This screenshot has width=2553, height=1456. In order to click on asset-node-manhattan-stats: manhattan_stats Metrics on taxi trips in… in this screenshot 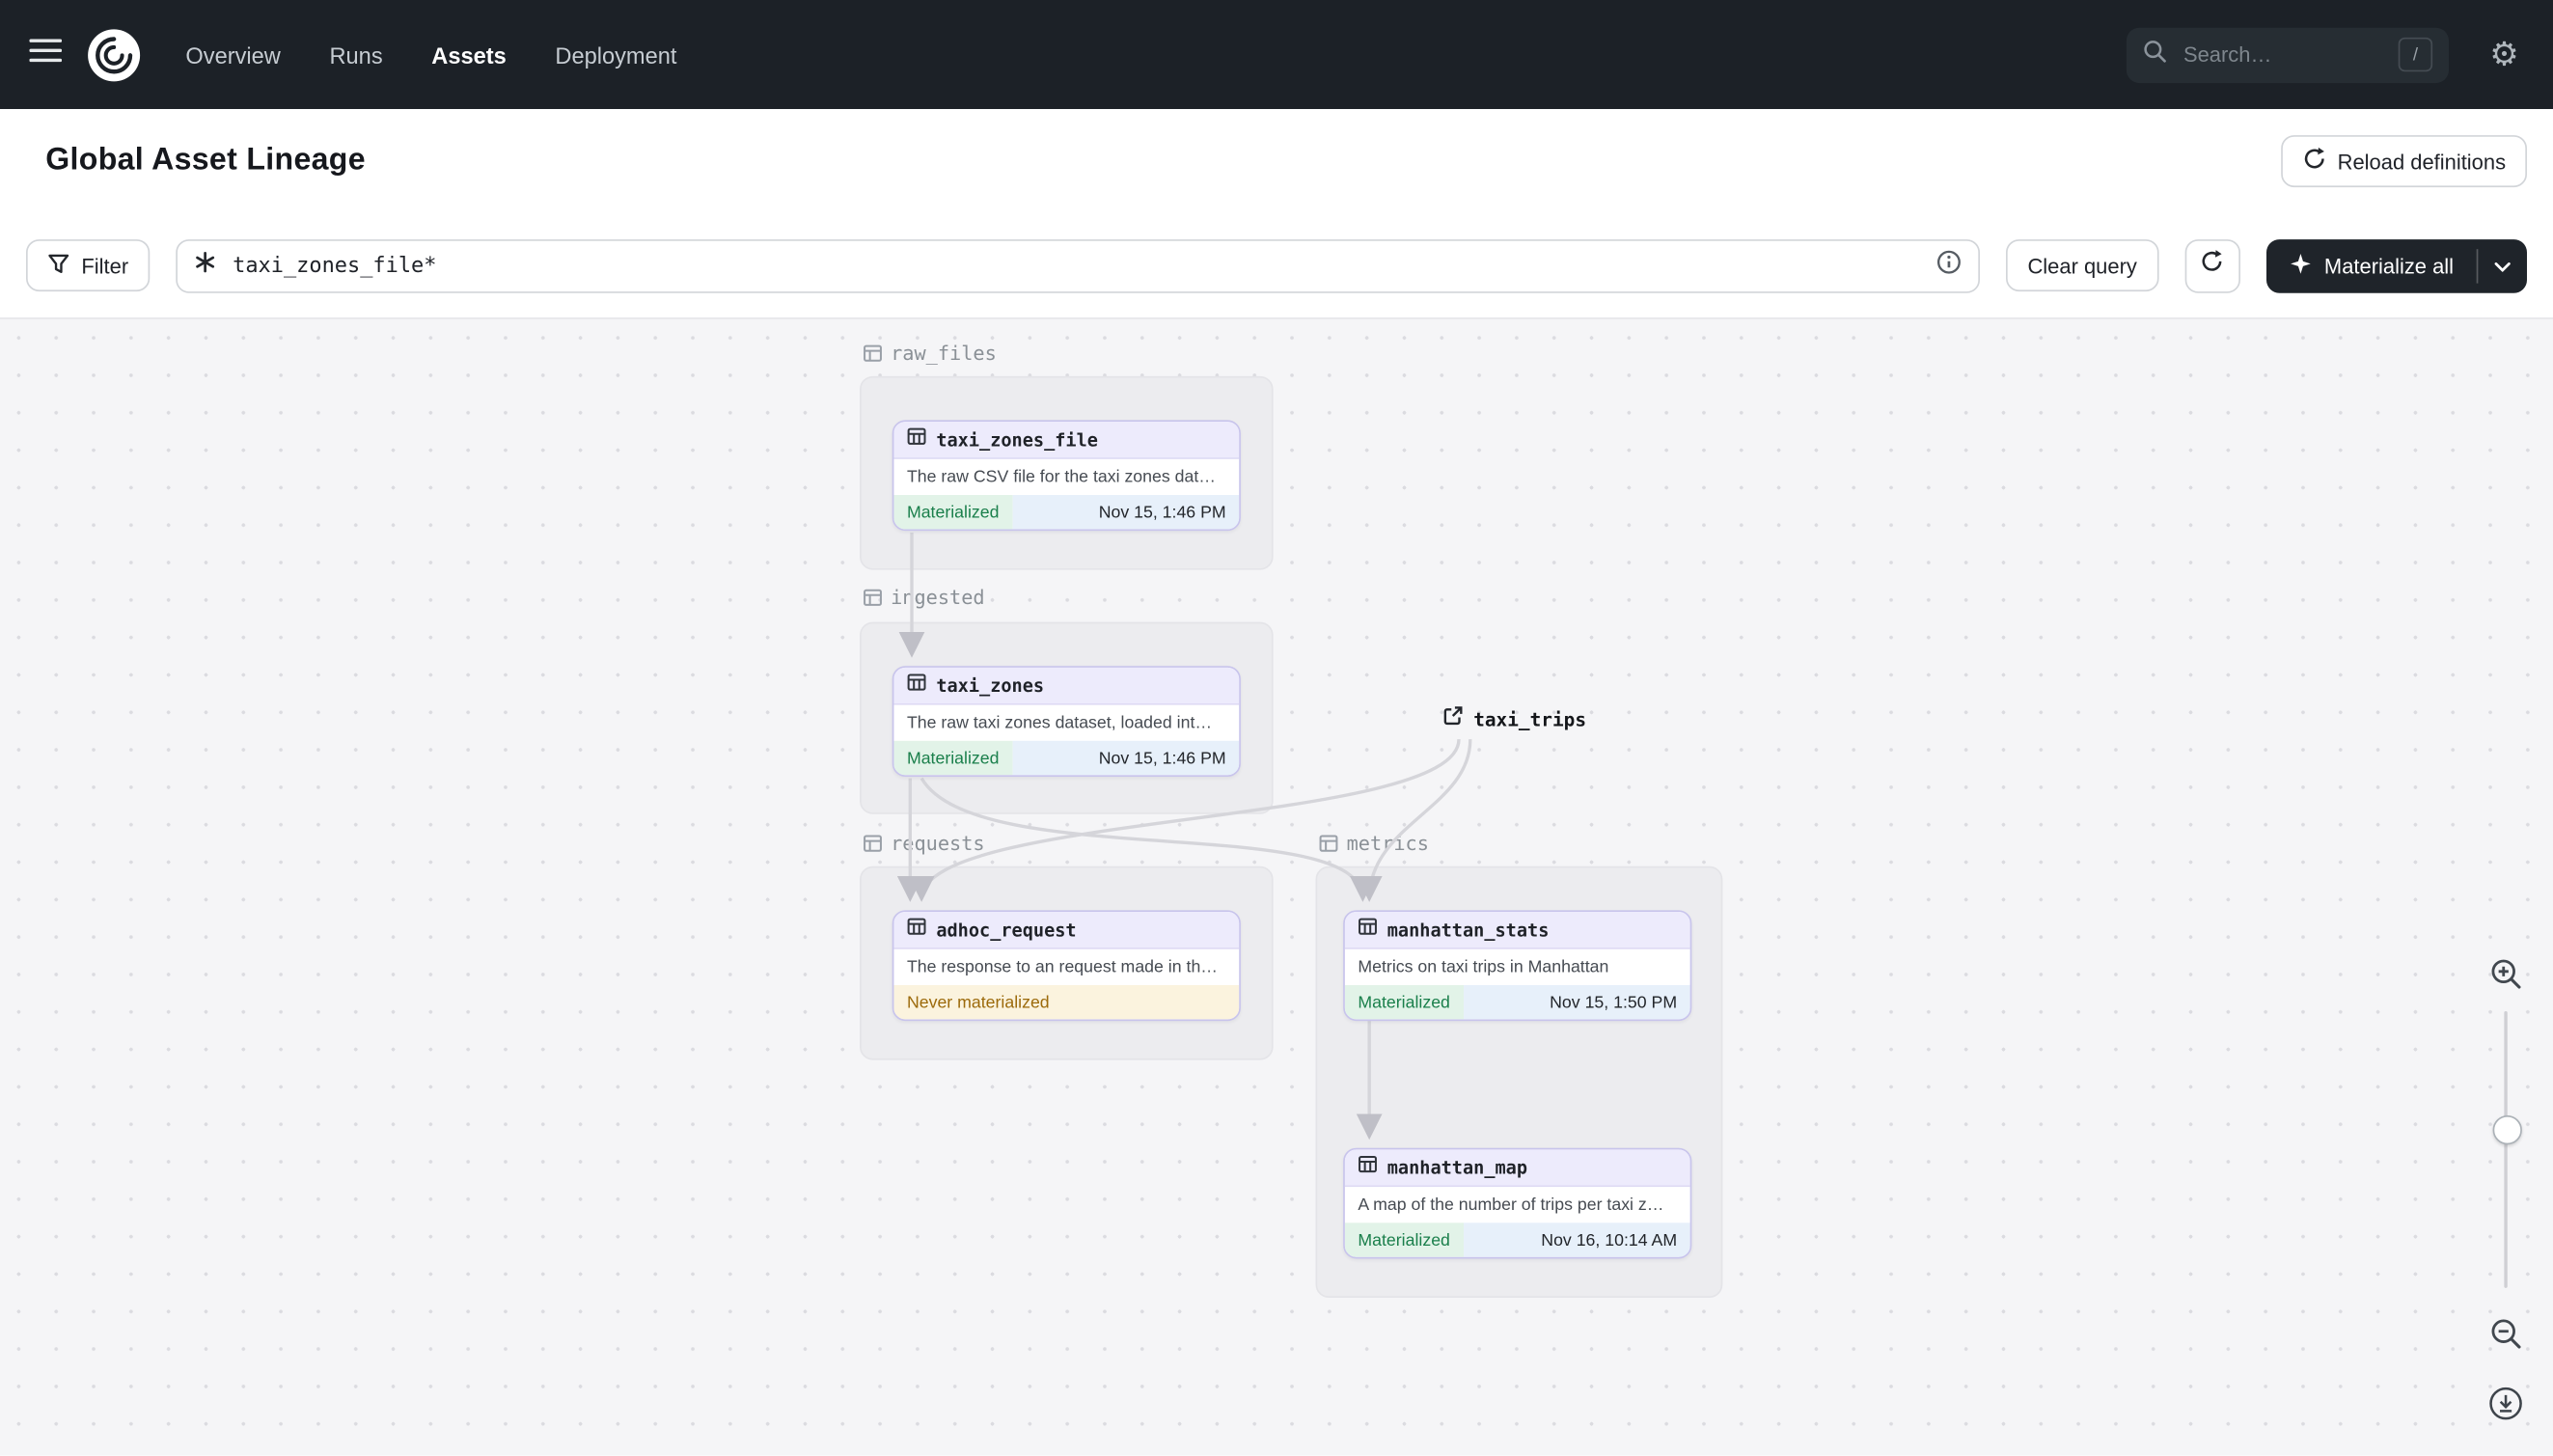, I will do `click(1517, 966)`.